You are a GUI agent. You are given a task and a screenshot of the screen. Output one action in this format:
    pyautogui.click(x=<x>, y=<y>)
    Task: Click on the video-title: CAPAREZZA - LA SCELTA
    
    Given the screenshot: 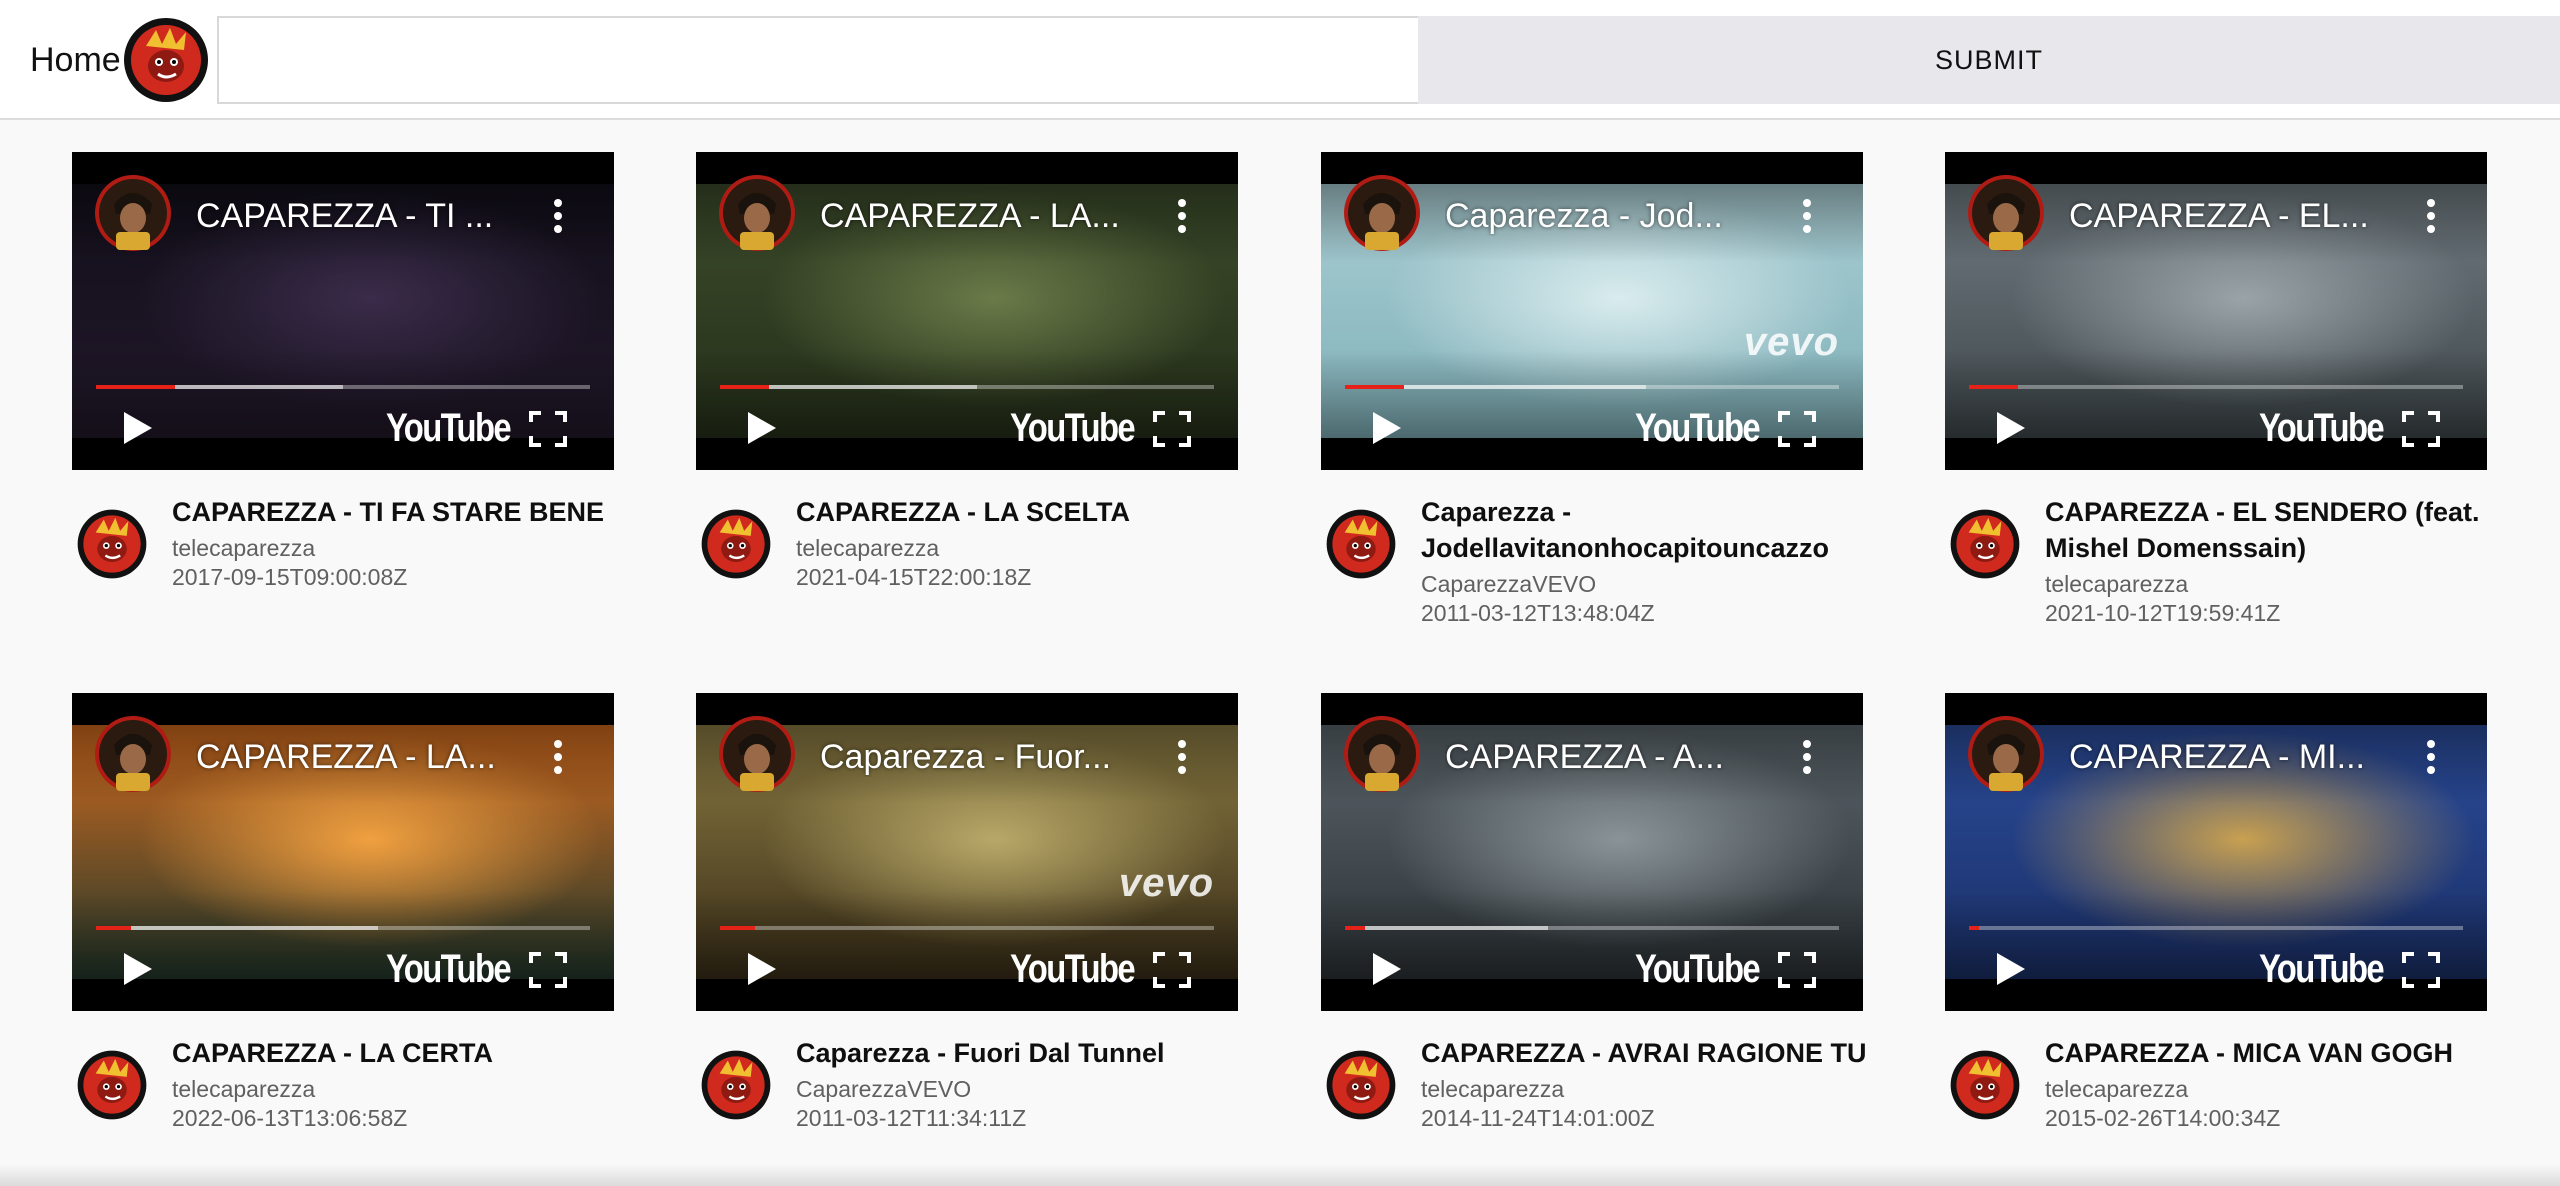 What is the action you would take?
    pyautogui.click(x=1021, y=512)
    